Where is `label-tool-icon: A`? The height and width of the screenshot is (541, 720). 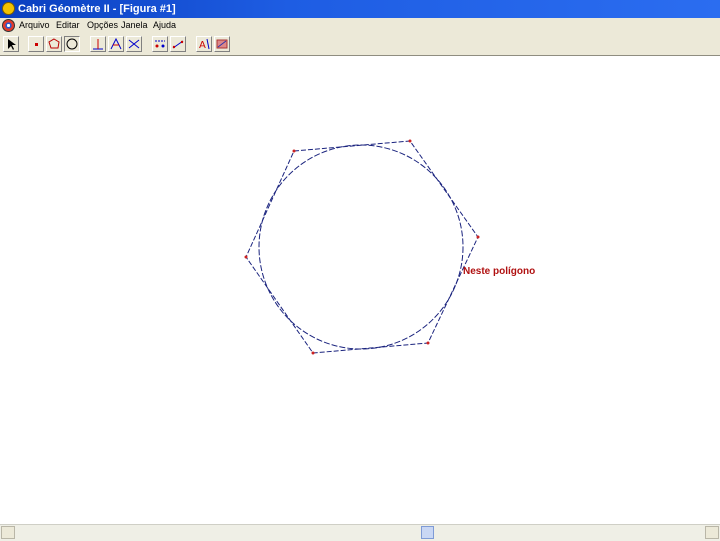
label-tool-icon: A is located at coordinates (204, 44).